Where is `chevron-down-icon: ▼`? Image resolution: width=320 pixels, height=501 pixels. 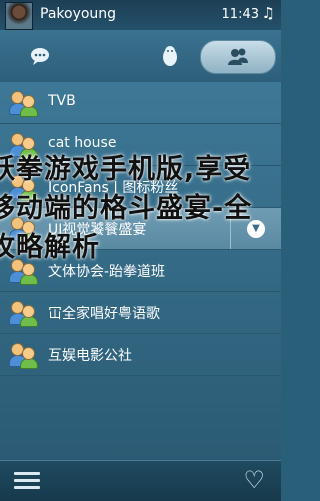
chevron-down-icon: ▼ is located at coordinates (256, 228).